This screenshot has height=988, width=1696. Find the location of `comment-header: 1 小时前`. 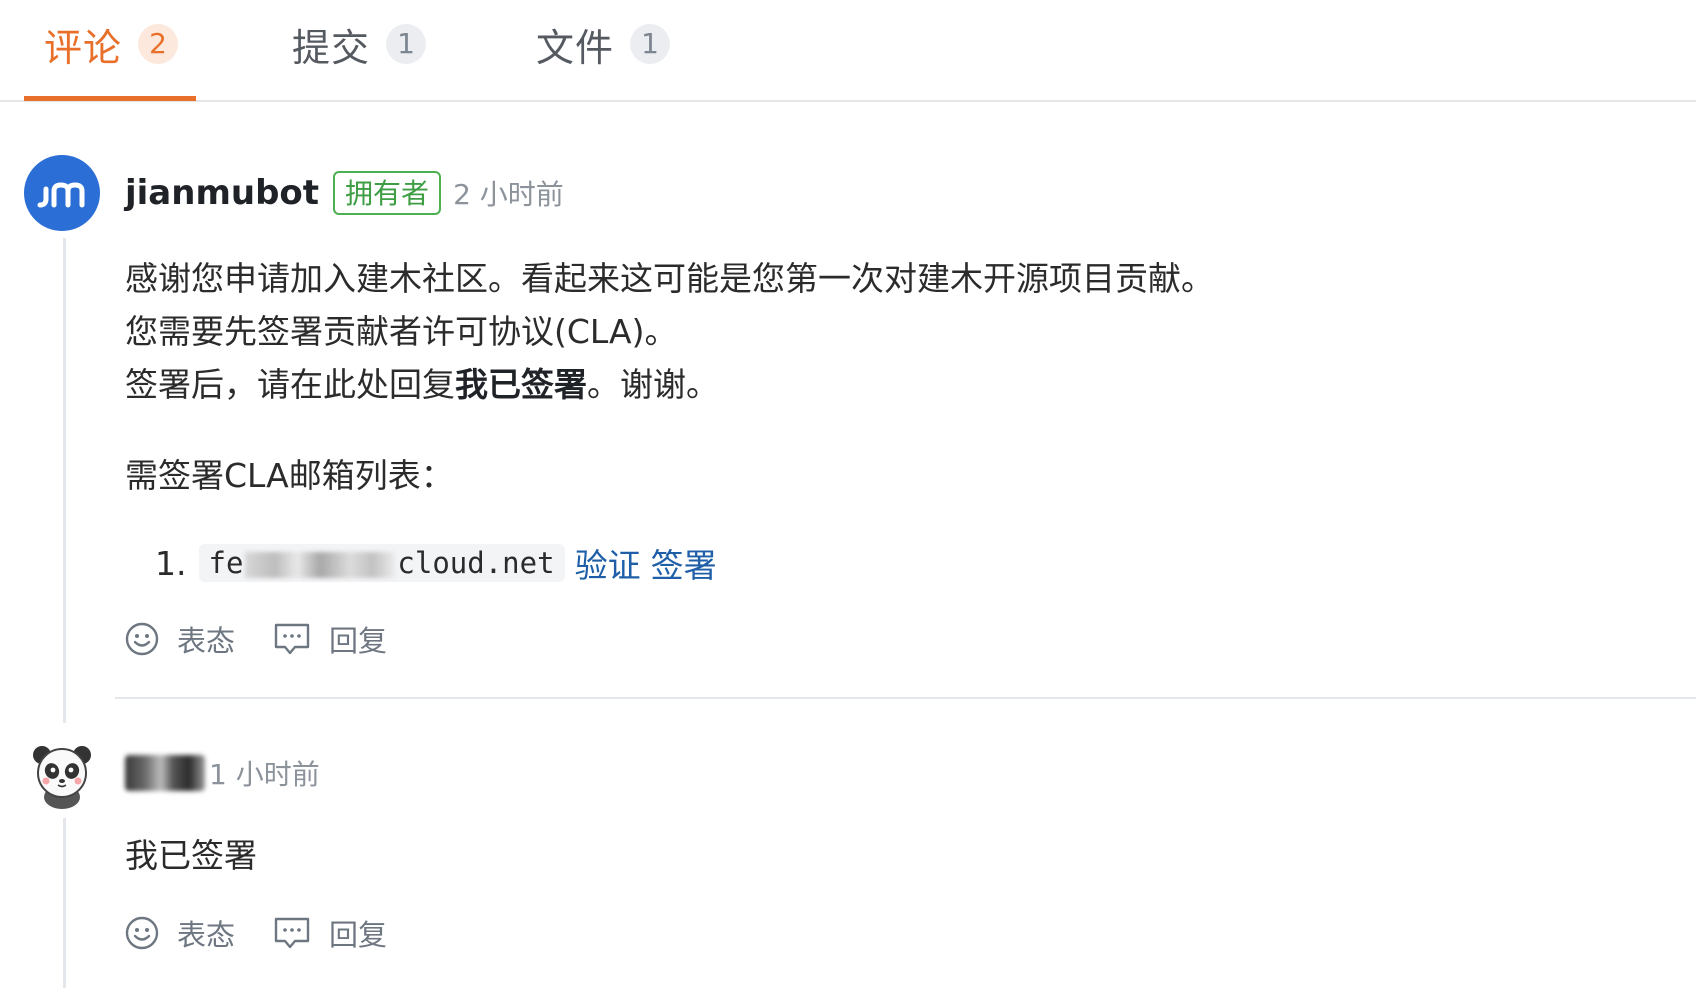

comment-header: 1 小时前 is located at coordinates (222, 773).